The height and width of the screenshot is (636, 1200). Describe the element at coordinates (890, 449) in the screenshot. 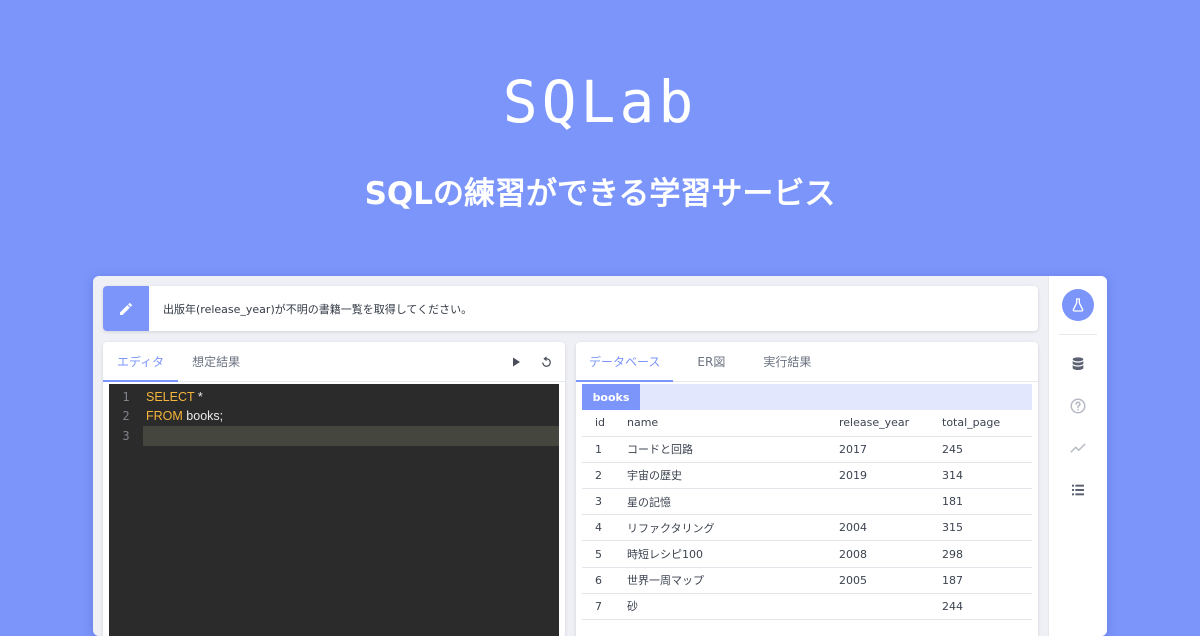

I see `cell: 2017` at that location.